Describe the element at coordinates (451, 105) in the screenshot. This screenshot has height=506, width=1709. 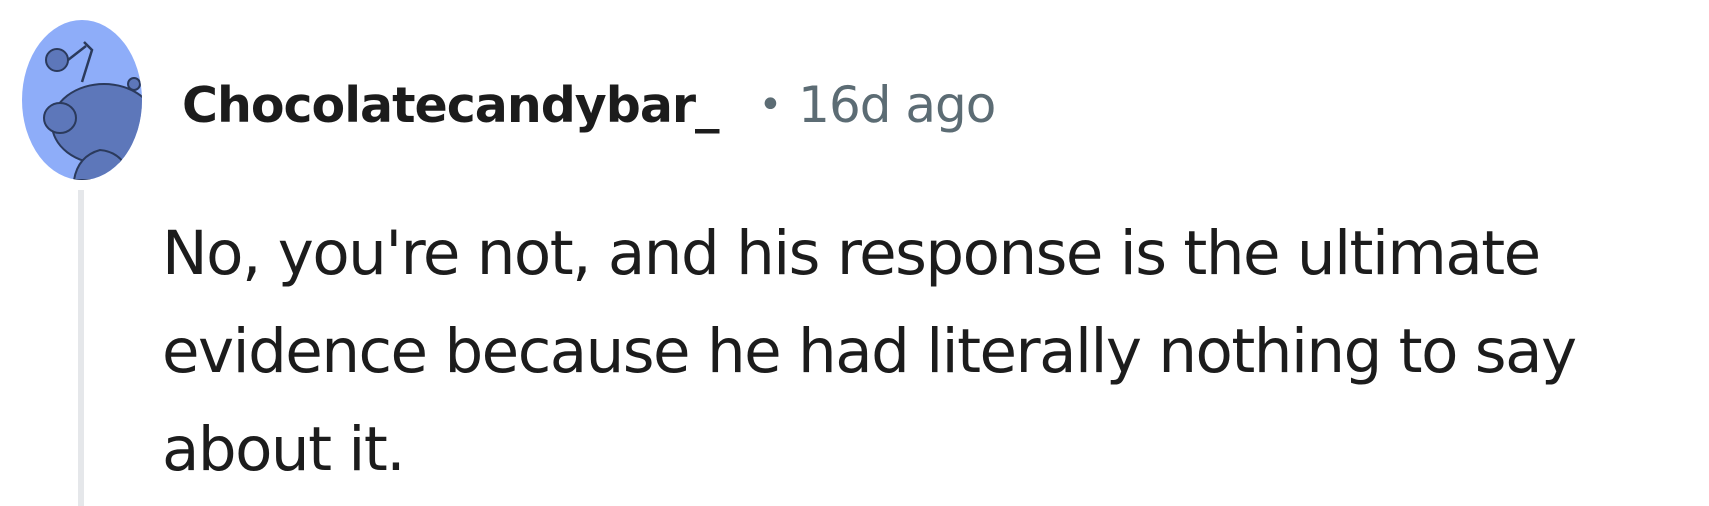
I see `username-link: Chocolatecandybar_` at that location.